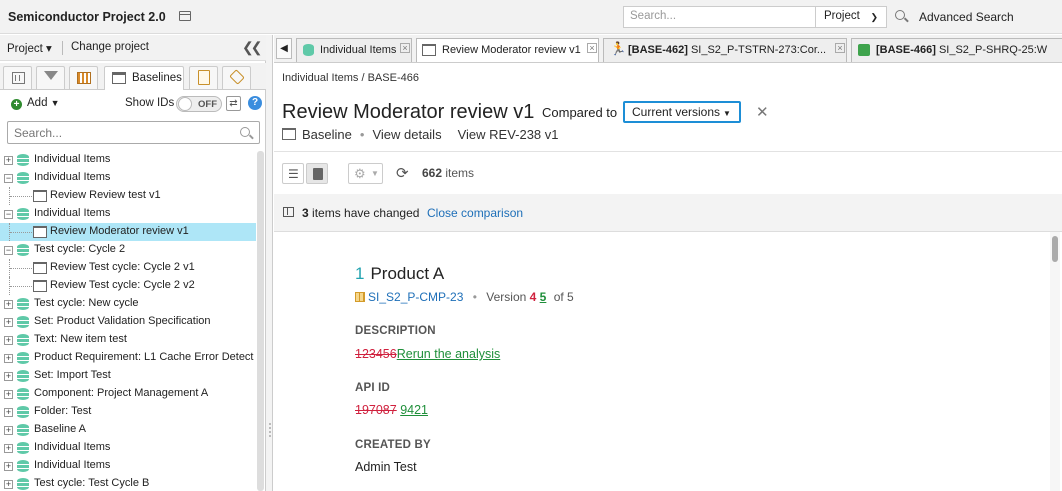 The width and height of the screenshot is (1062, 491). Describe the element at coordinates (682, 112) in the screenshot. I see `compared-versions-select: Current versions ▼` at that location.